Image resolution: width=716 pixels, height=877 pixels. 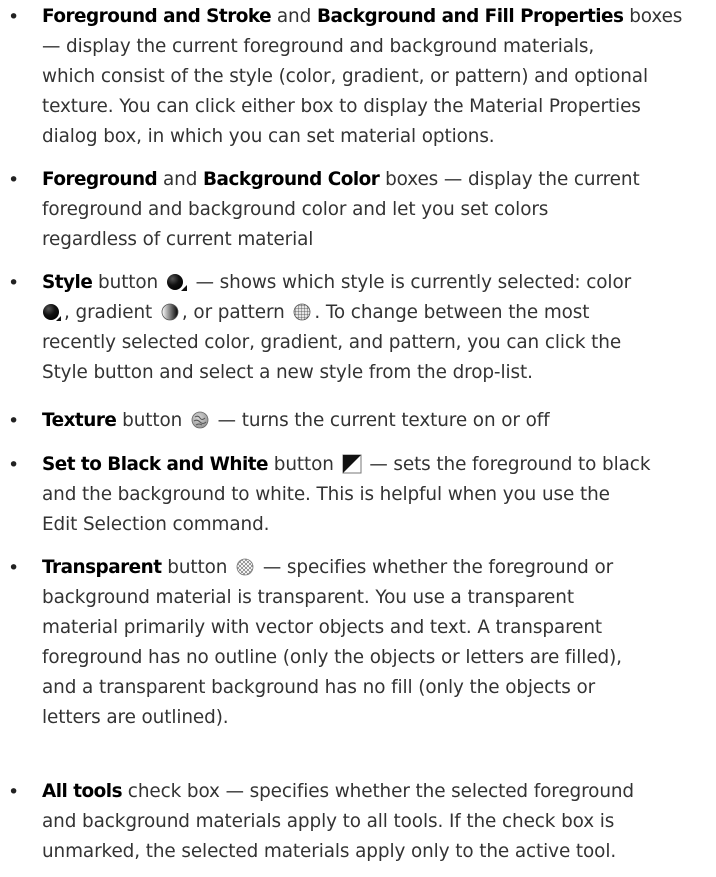 I want to click on text: , gradient, so click(x=111, y=312).